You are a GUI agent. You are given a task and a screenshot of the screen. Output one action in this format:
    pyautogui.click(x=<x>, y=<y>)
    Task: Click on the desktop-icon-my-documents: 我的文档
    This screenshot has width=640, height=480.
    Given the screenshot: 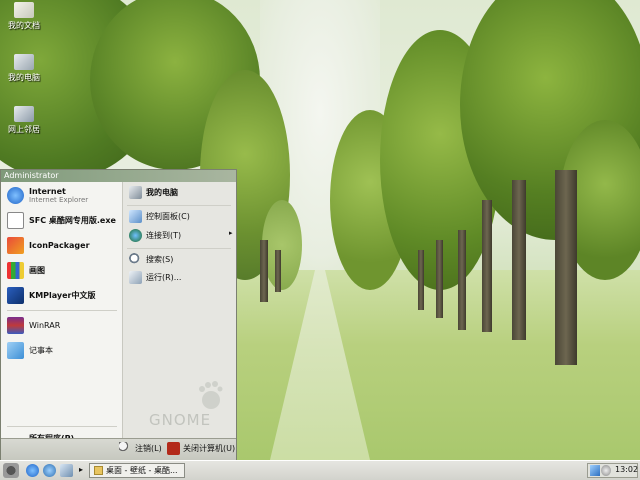 What is the action you would take?
    pyautogui.click(x=24, y=16)
    